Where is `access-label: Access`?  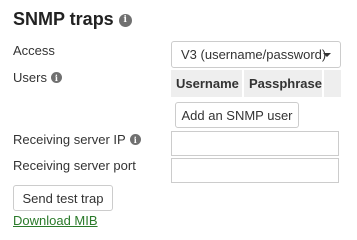 access-label: Access is located at coordinates (34, 50).